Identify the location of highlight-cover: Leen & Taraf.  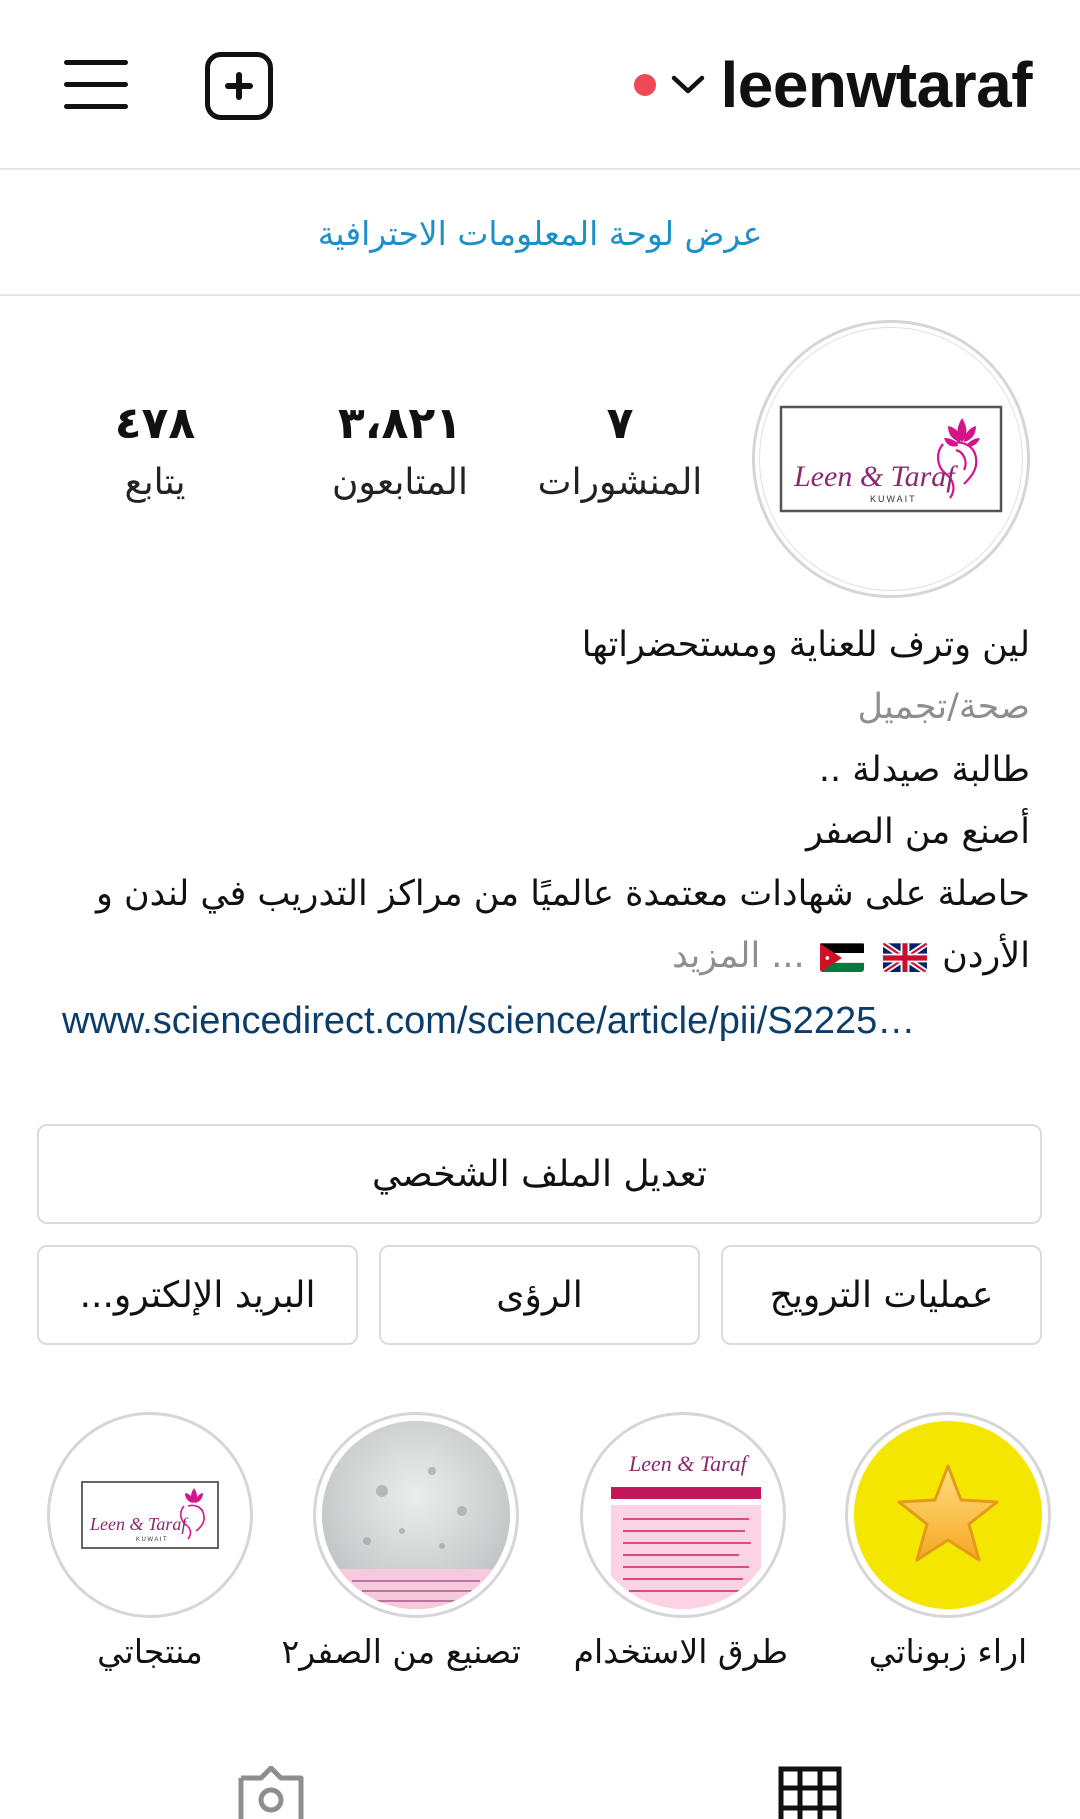
(683, 1515).